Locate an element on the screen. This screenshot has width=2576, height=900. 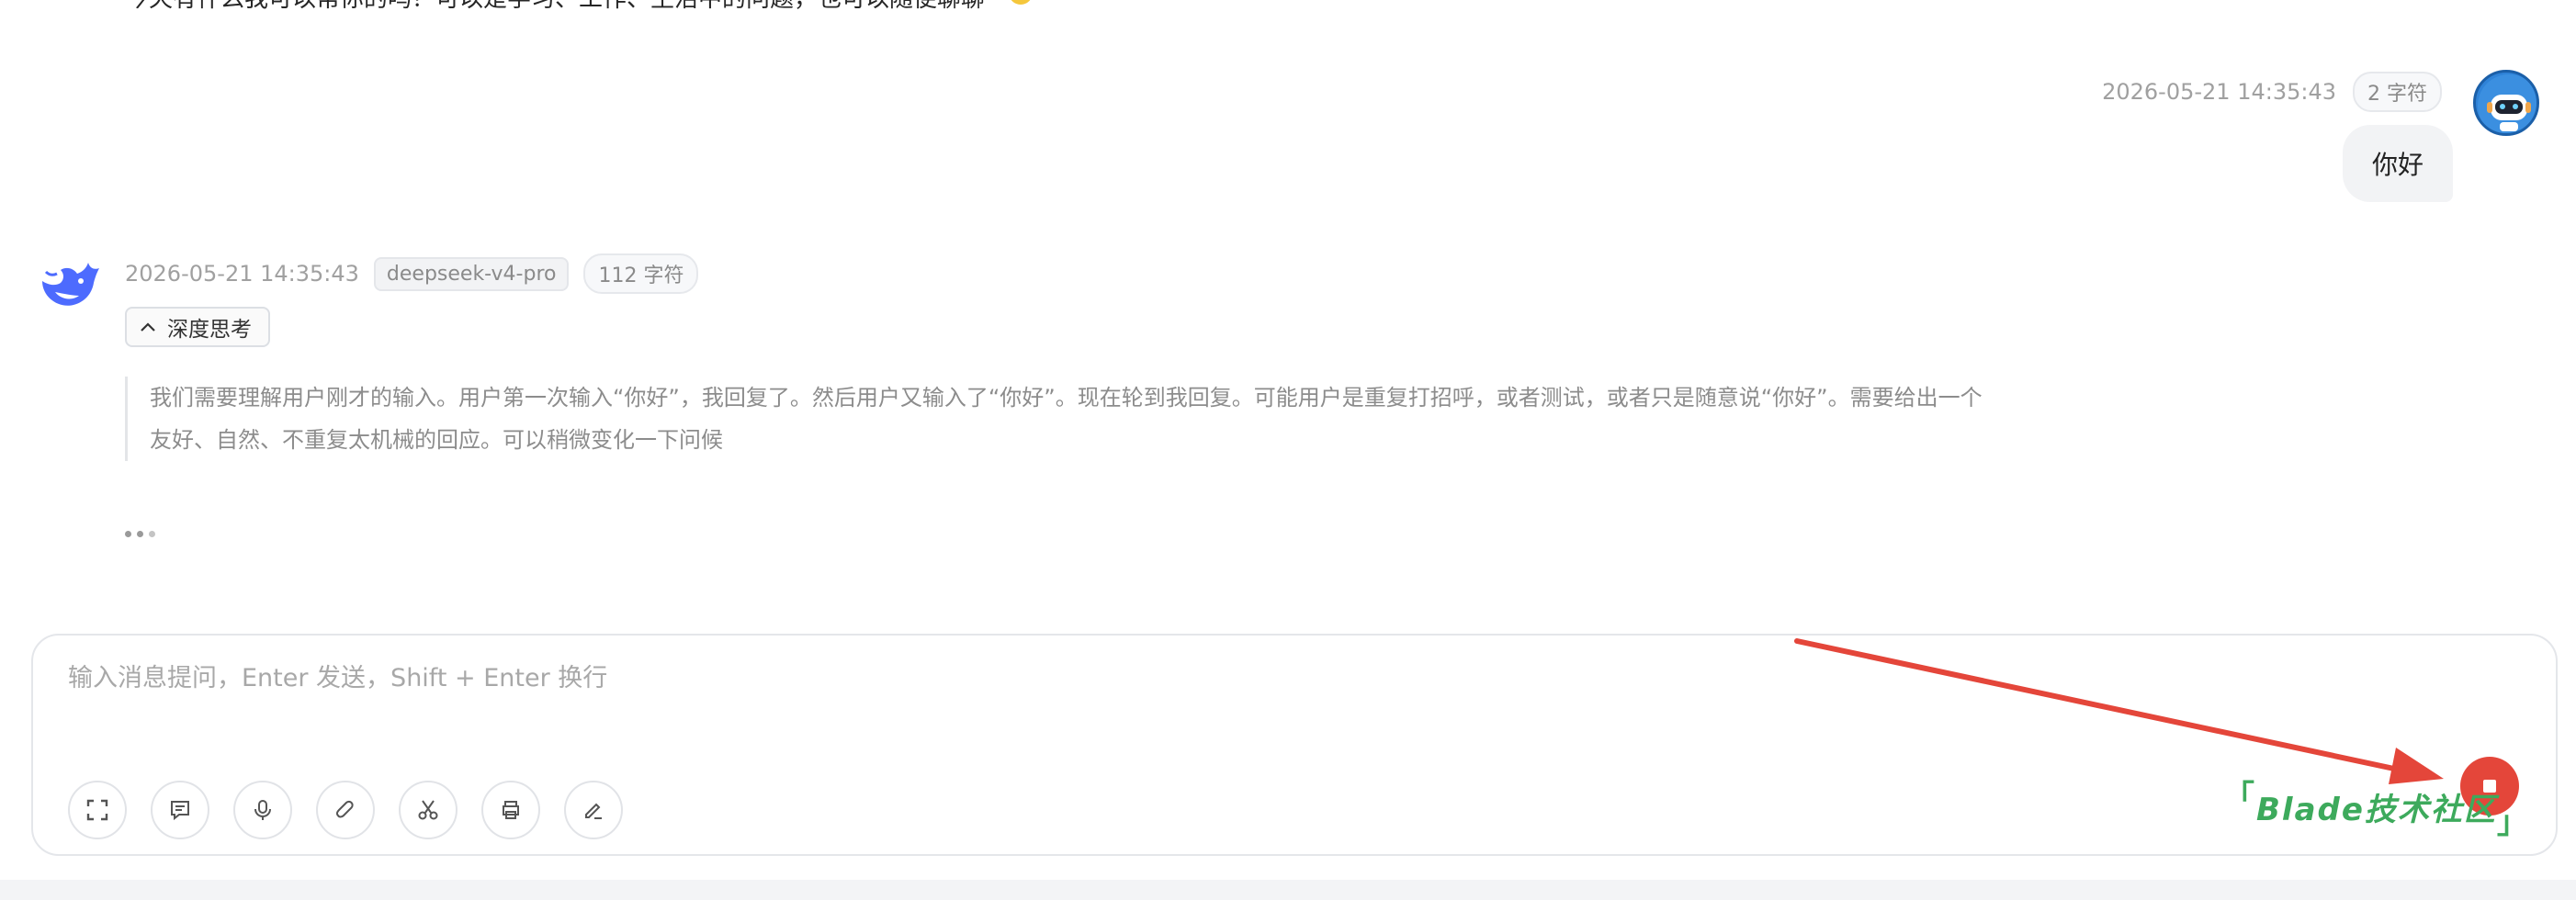
chevron-up-icon is located at coordinates (148, 327).